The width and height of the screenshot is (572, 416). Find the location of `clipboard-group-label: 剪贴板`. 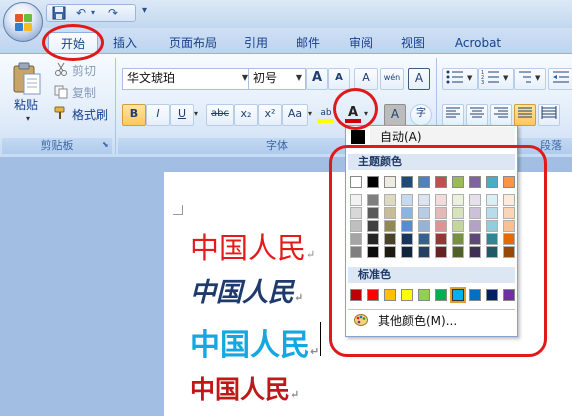

clipboard-group-label: 剪贴板 is located at coordinates (57, 146).